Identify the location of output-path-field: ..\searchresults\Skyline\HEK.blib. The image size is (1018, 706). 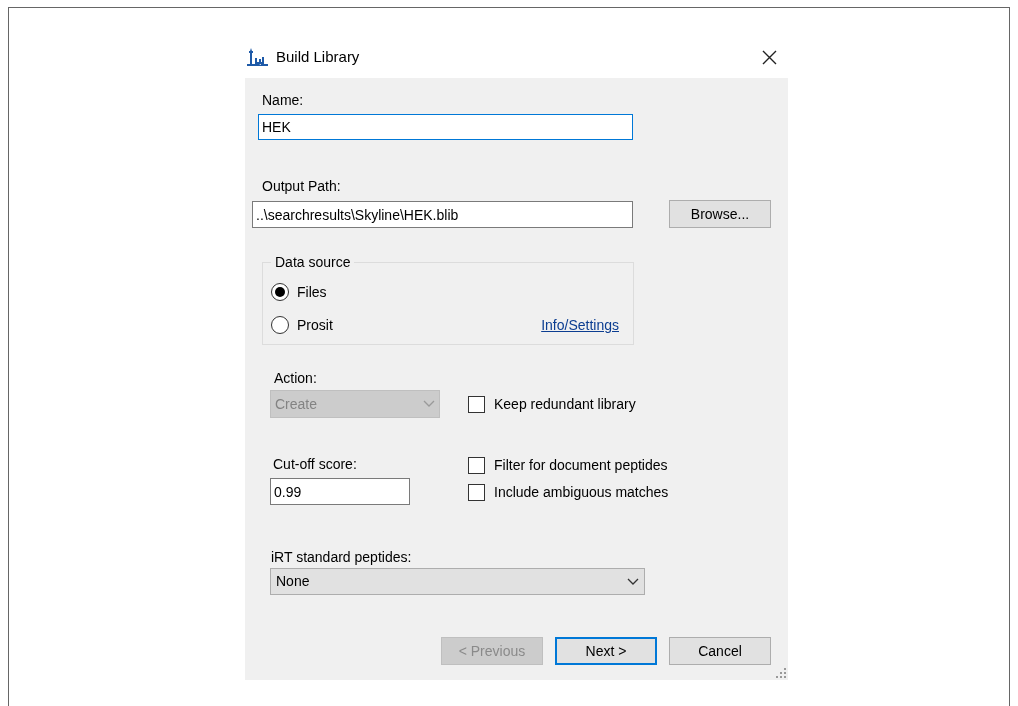
(442, 214).